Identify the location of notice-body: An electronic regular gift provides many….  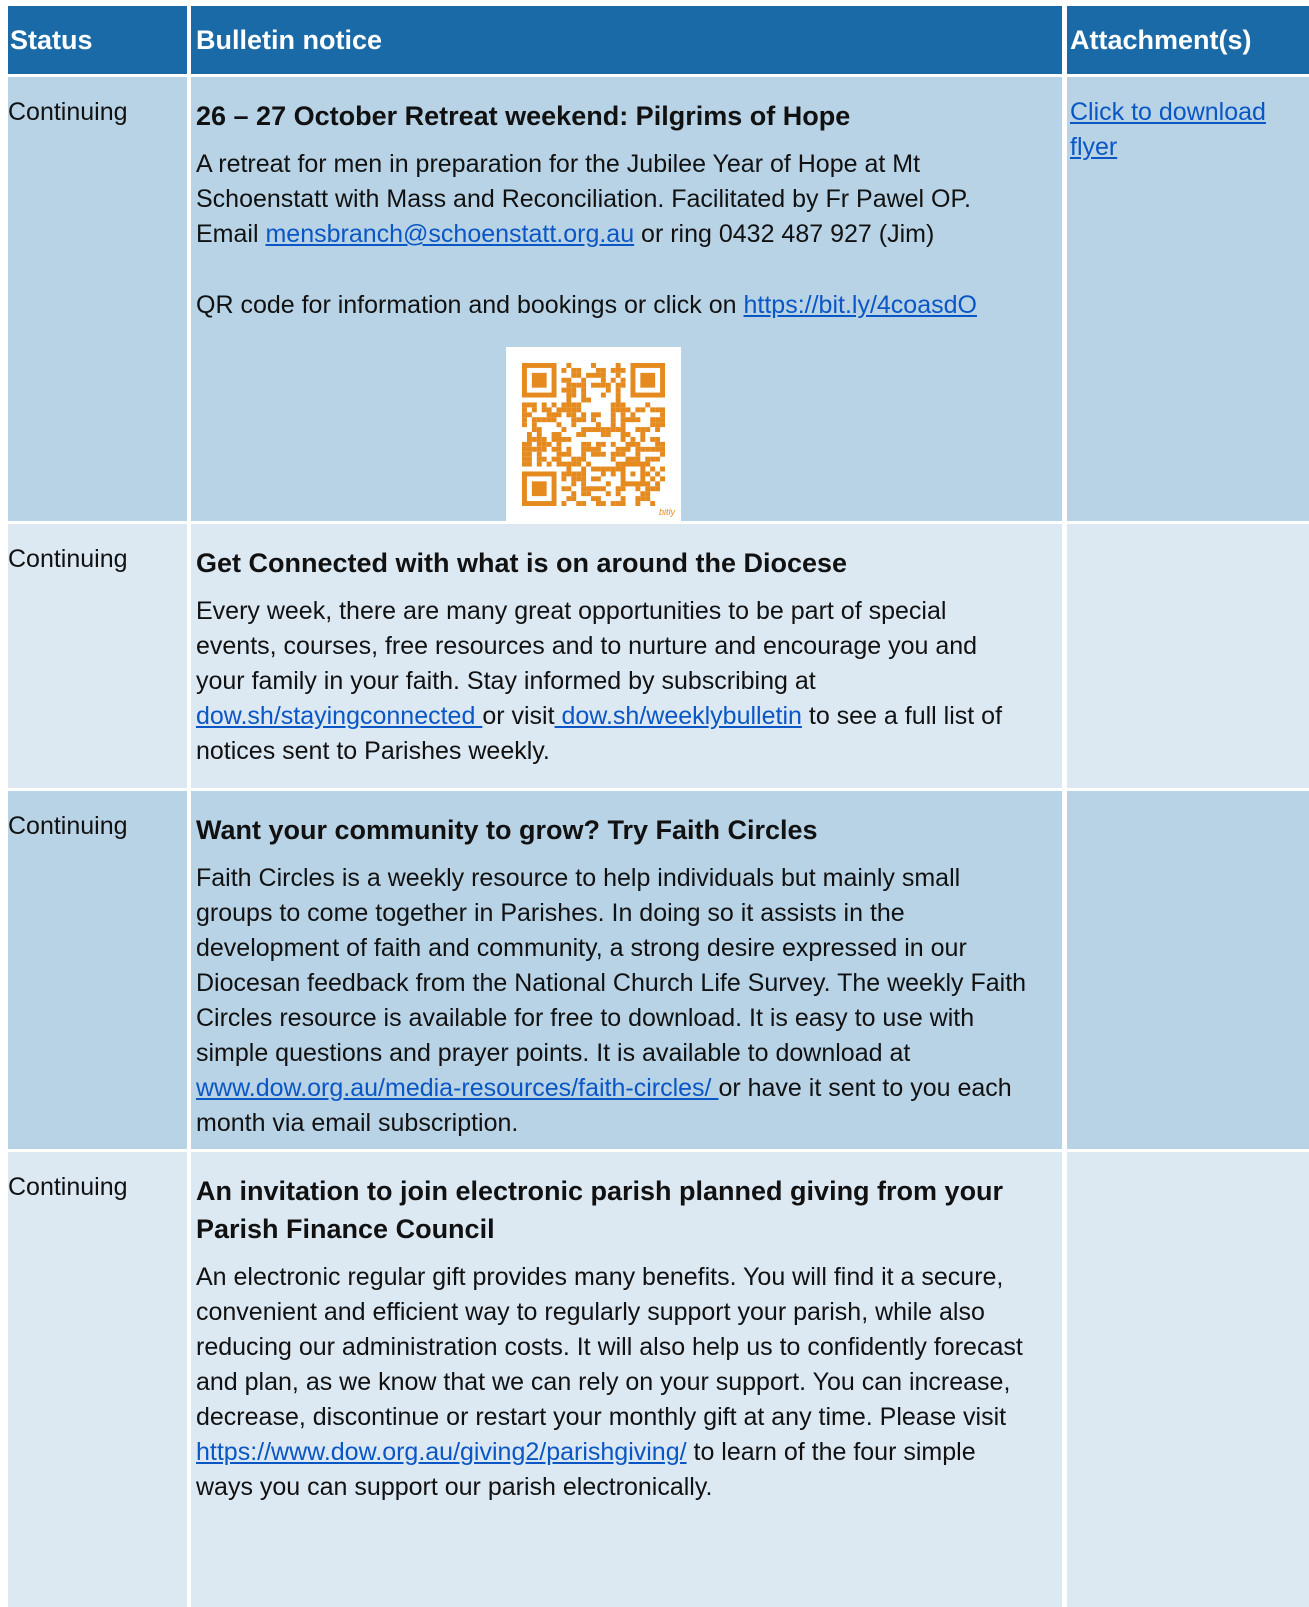
(614, 1382).